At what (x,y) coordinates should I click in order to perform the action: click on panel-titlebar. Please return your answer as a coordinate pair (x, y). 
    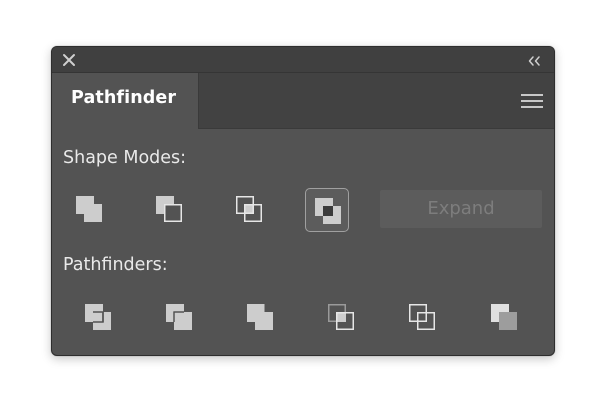
    Looking at the image, I should click on (303, 60).